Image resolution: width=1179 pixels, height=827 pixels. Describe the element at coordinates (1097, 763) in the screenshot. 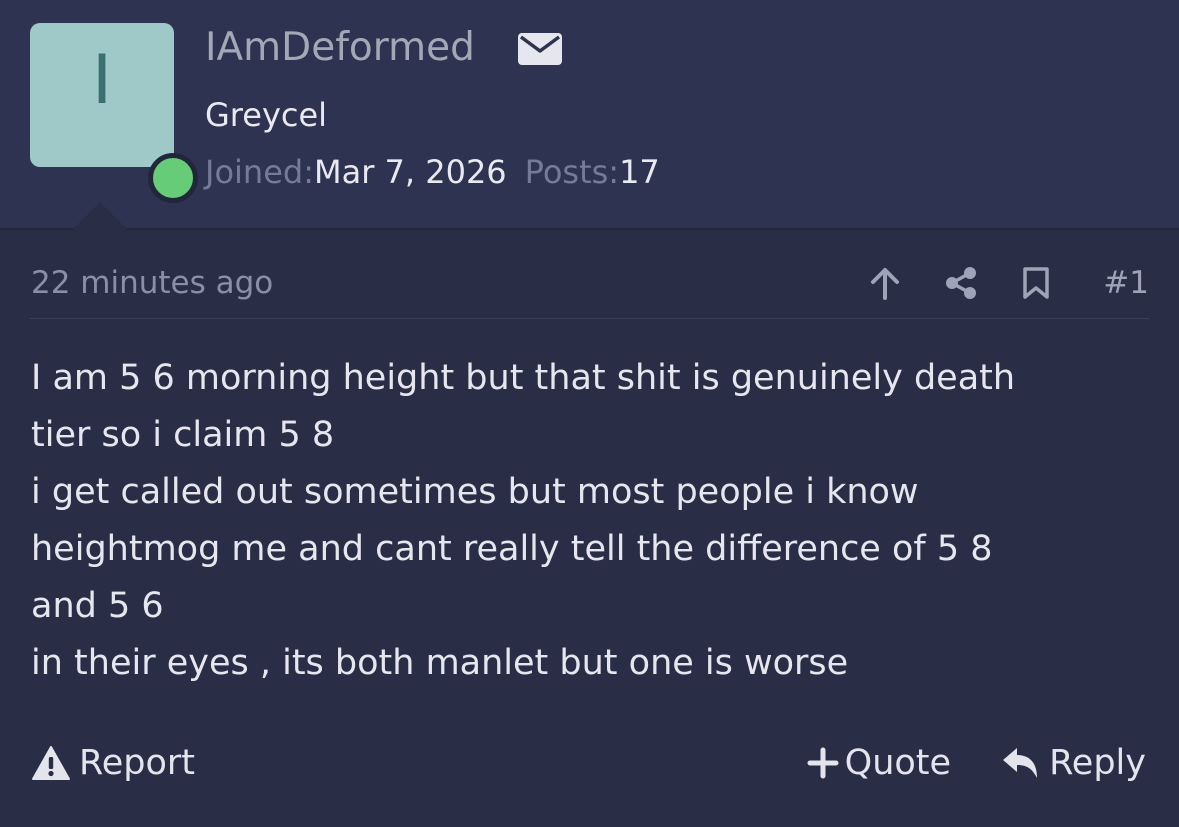

I see `reply-label: Reply` at that location.